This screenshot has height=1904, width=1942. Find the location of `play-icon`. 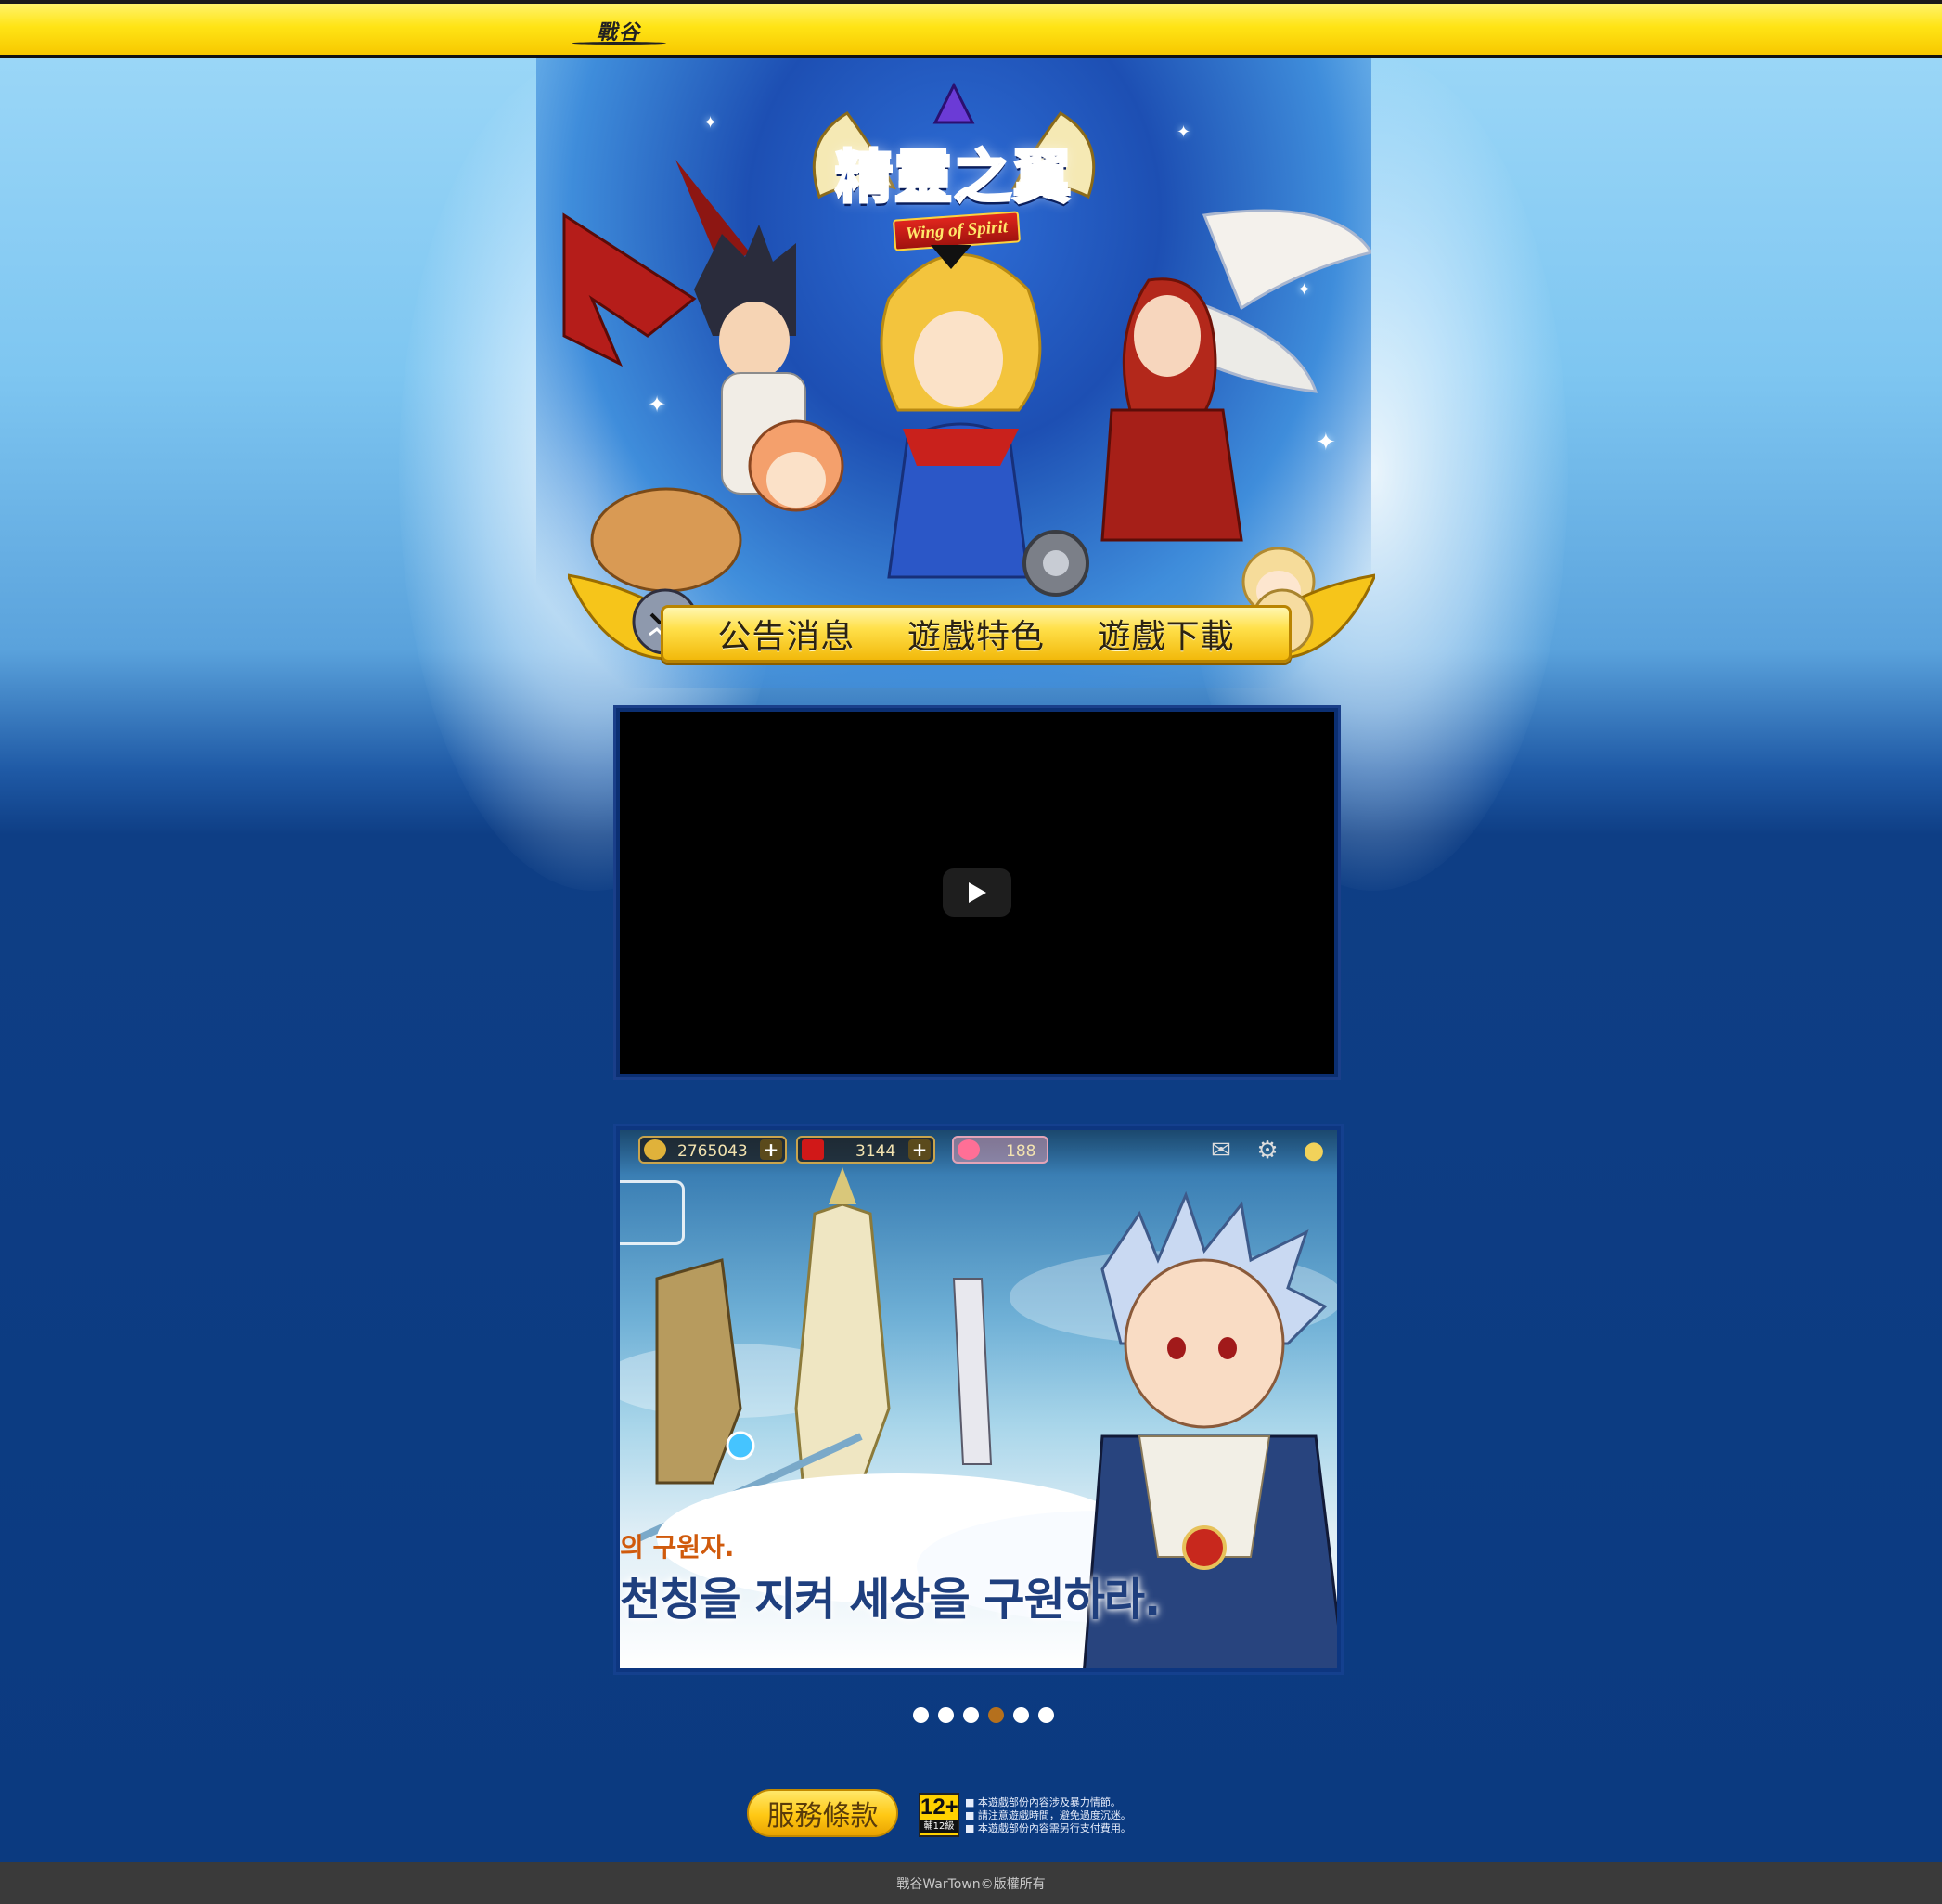

play-icon is located at coordinates (977, 892).